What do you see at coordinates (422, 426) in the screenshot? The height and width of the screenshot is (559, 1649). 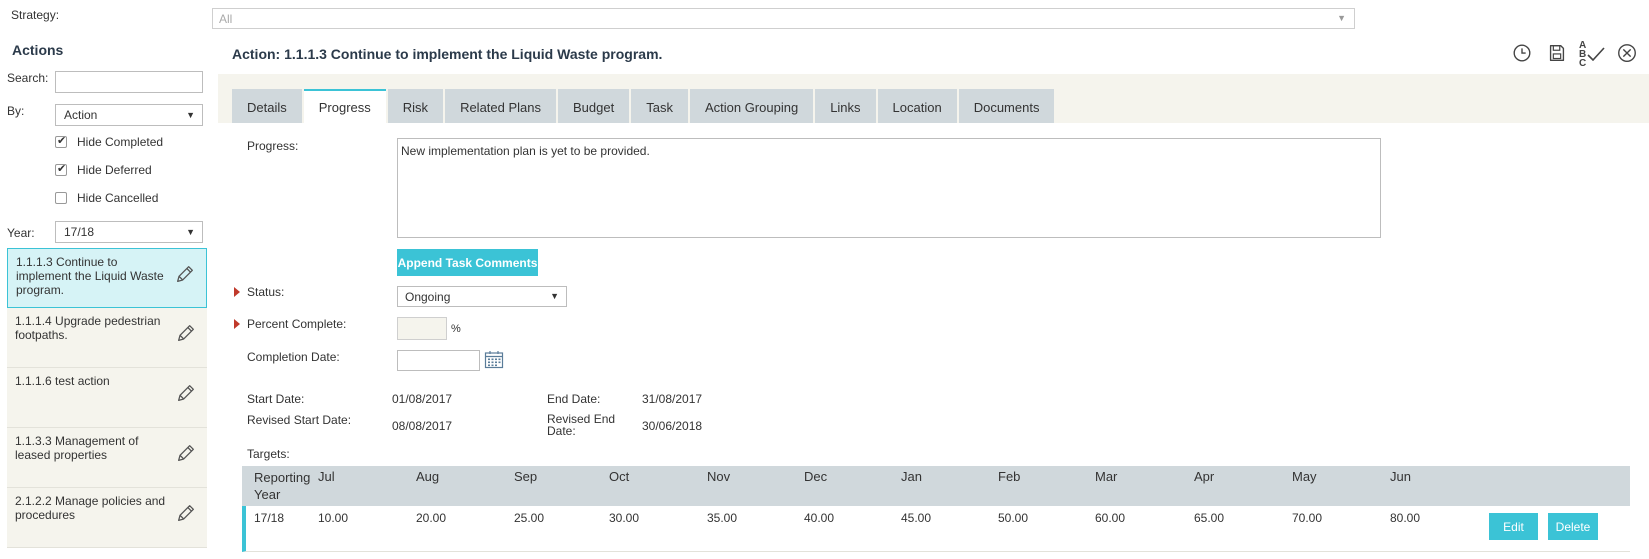 I see `revised-start-date-value: 08/08/2017` at bounding box center [422, 426].